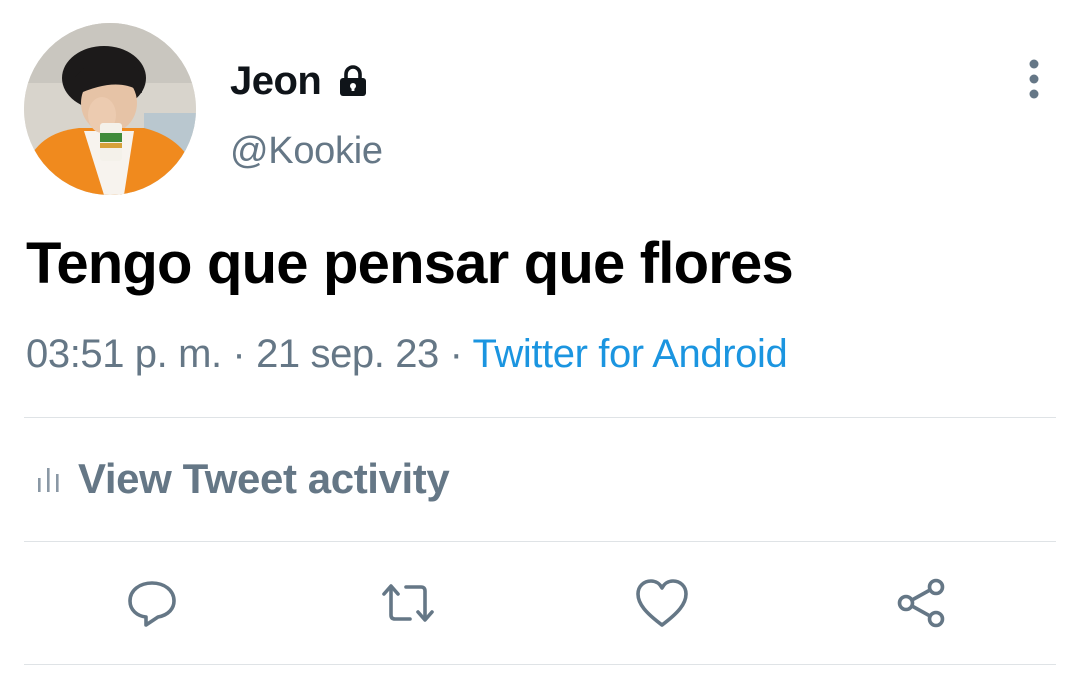 The image size is (1080, 680). I want to click on share-icon, so click(921, 603).